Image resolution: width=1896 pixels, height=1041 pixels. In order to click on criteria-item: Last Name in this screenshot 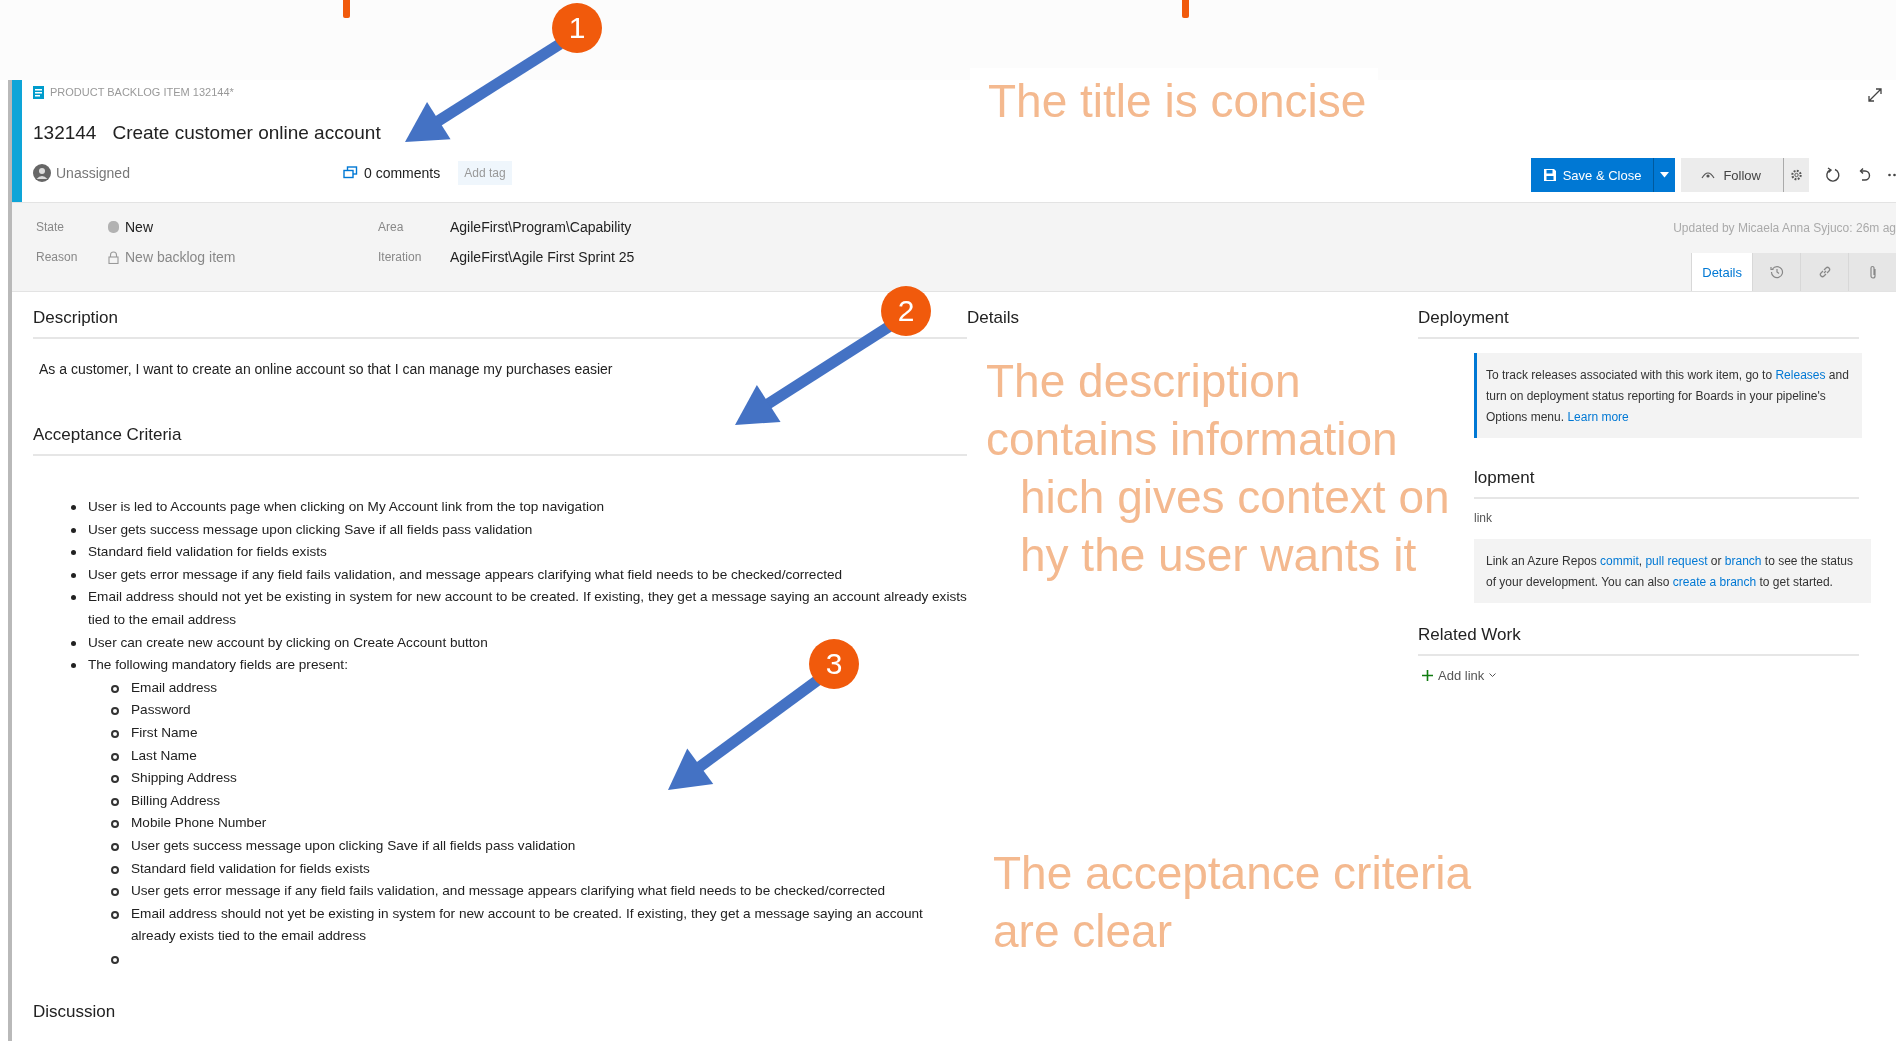, I will do `click(164, 755)`.